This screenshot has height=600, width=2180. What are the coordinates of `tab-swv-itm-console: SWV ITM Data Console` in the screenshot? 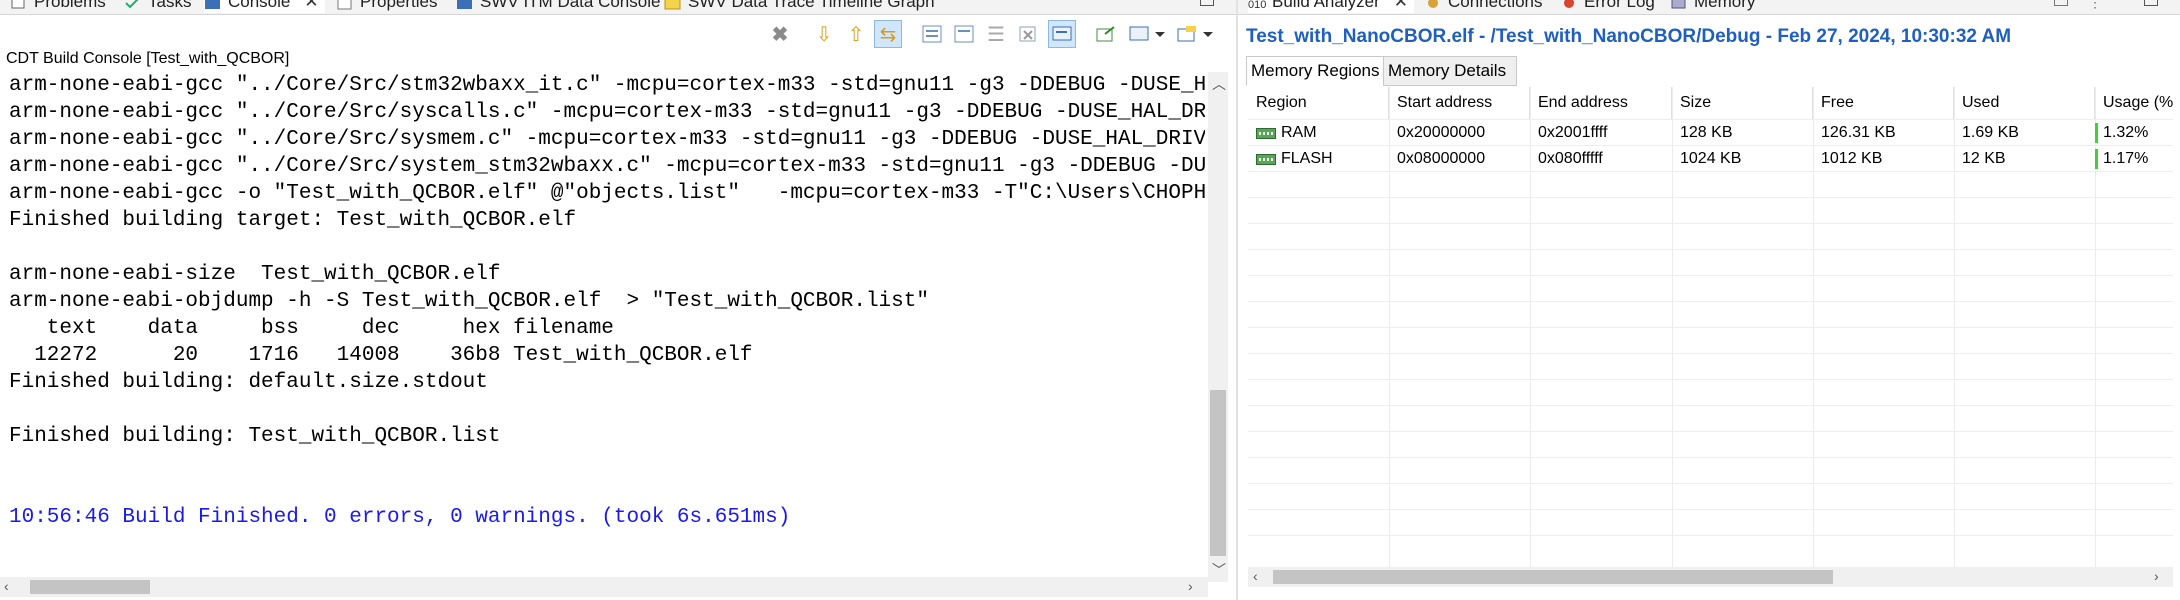 It's located at (558, 6).